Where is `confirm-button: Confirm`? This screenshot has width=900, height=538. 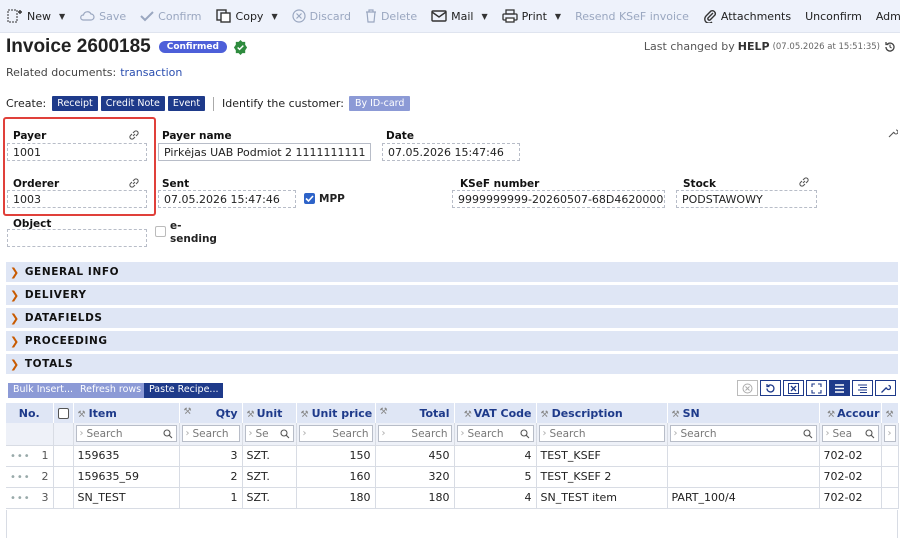 confirm-button: Confirm is located at coordinates (170, 16).